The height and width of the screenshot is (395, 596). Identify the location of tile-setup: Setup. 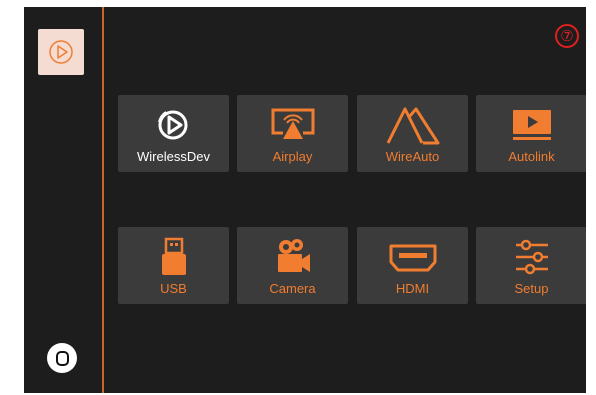
(531, 265).